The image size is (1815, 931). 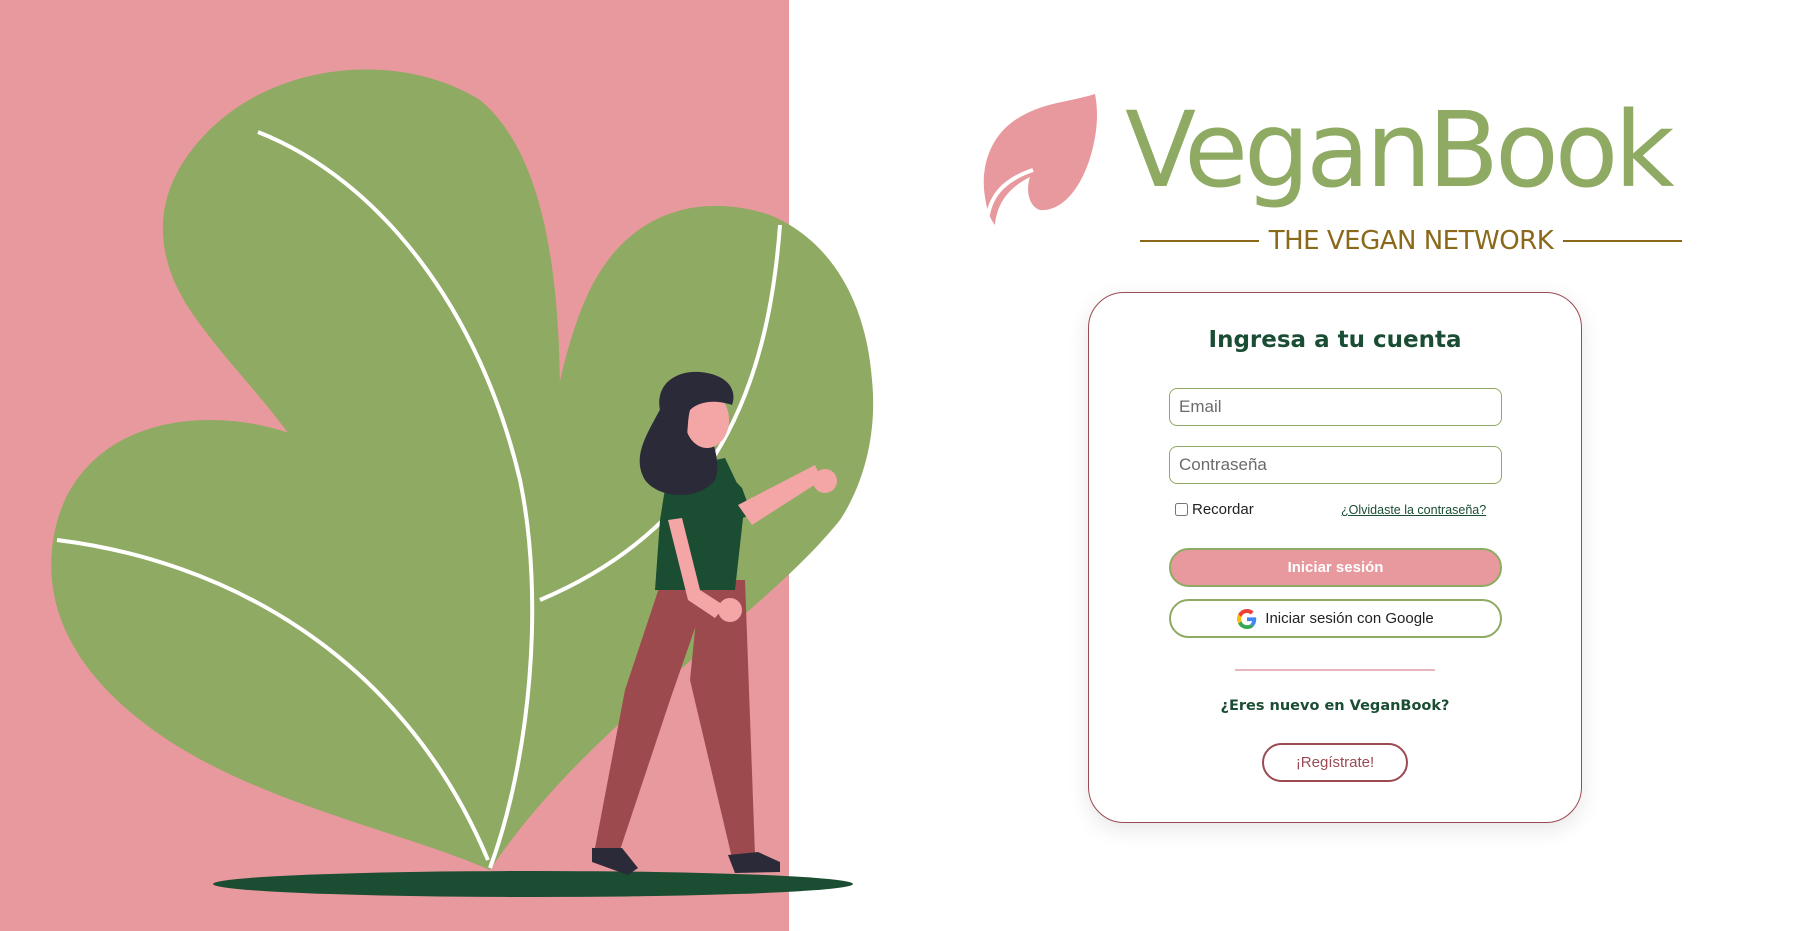 What do you see at coordinates (615, 861) in the screenshot?
I see `woman-shoe-front` at bounding box center [615, 861].